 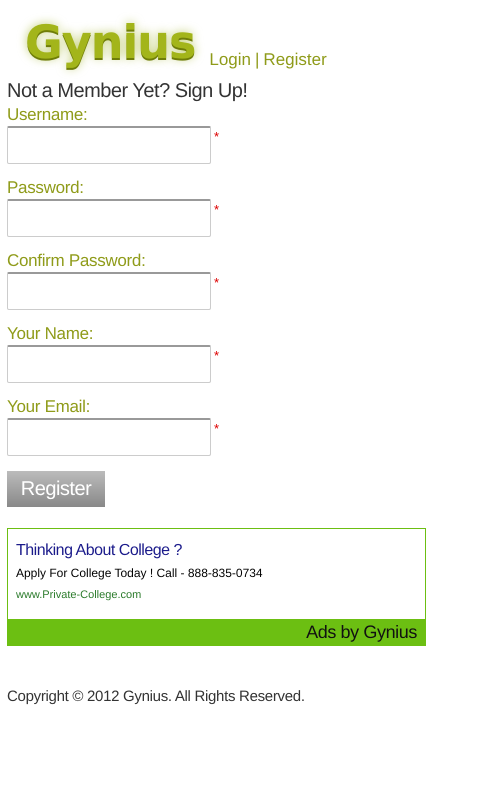 I want to click on logo: Gynius, so click(x=110, y=42).